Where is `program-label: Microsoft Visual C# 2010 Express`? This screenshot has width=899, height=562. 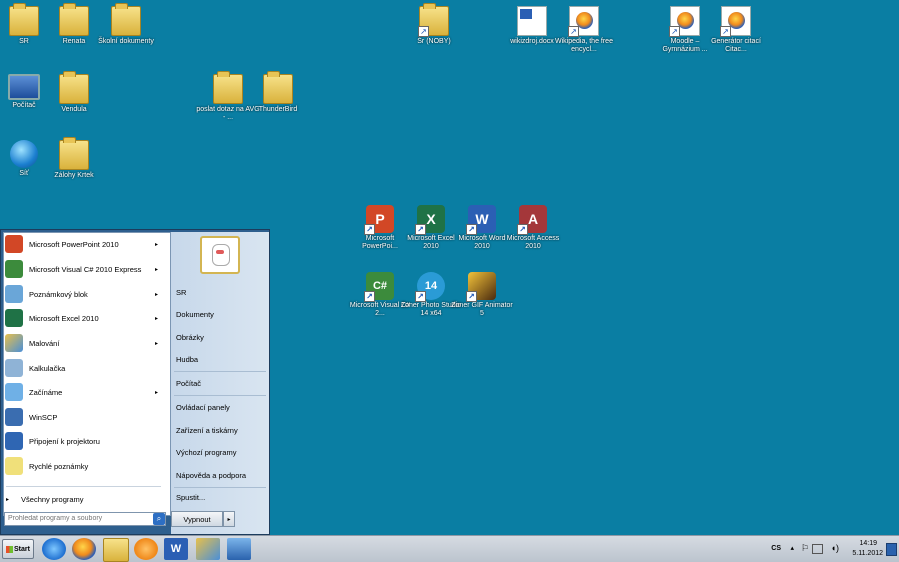 program-label: Microsoft Visual C# 2010 Express is located at coordinates (85, 269).